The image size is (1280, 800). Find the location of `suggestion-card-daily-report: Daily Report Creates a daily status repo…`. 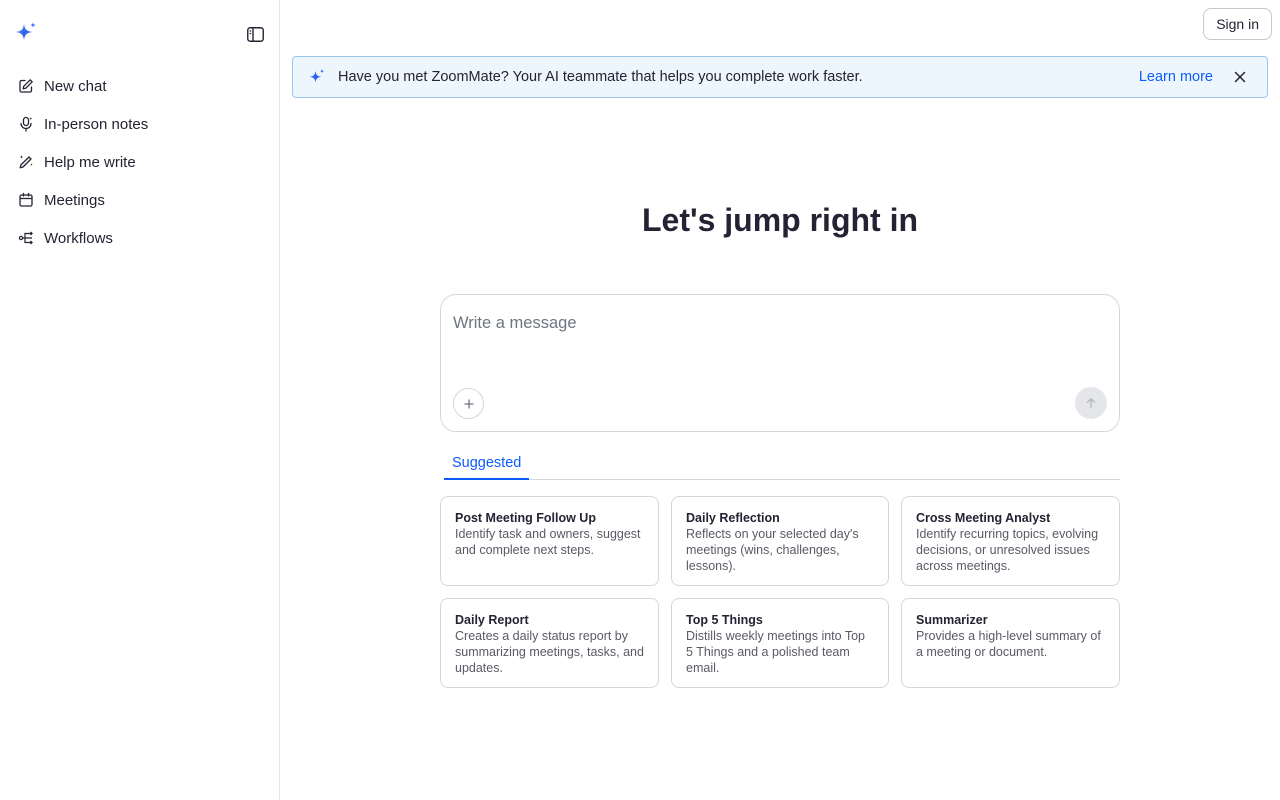

suggestion-card-daily-report: Daily Report Creates a daily status repo… is located at coordinates (549, 643).